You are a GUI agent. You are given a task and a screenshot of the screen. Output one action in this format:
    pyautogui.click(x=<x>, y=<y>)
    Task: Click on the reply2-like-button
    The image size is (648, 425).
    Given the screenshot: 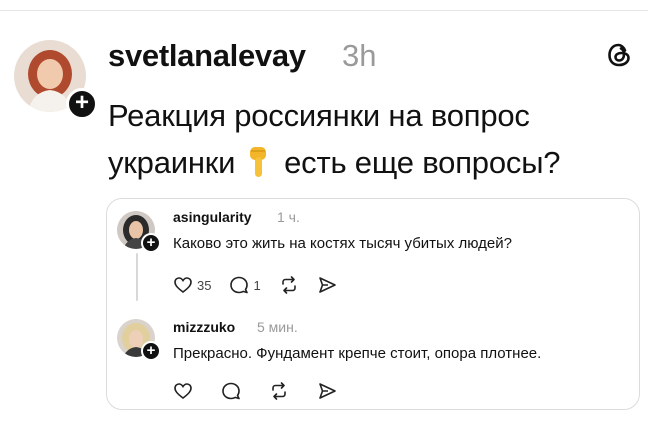 What is the action you would take?
    pyautogui.click(x=183, y=391)
    